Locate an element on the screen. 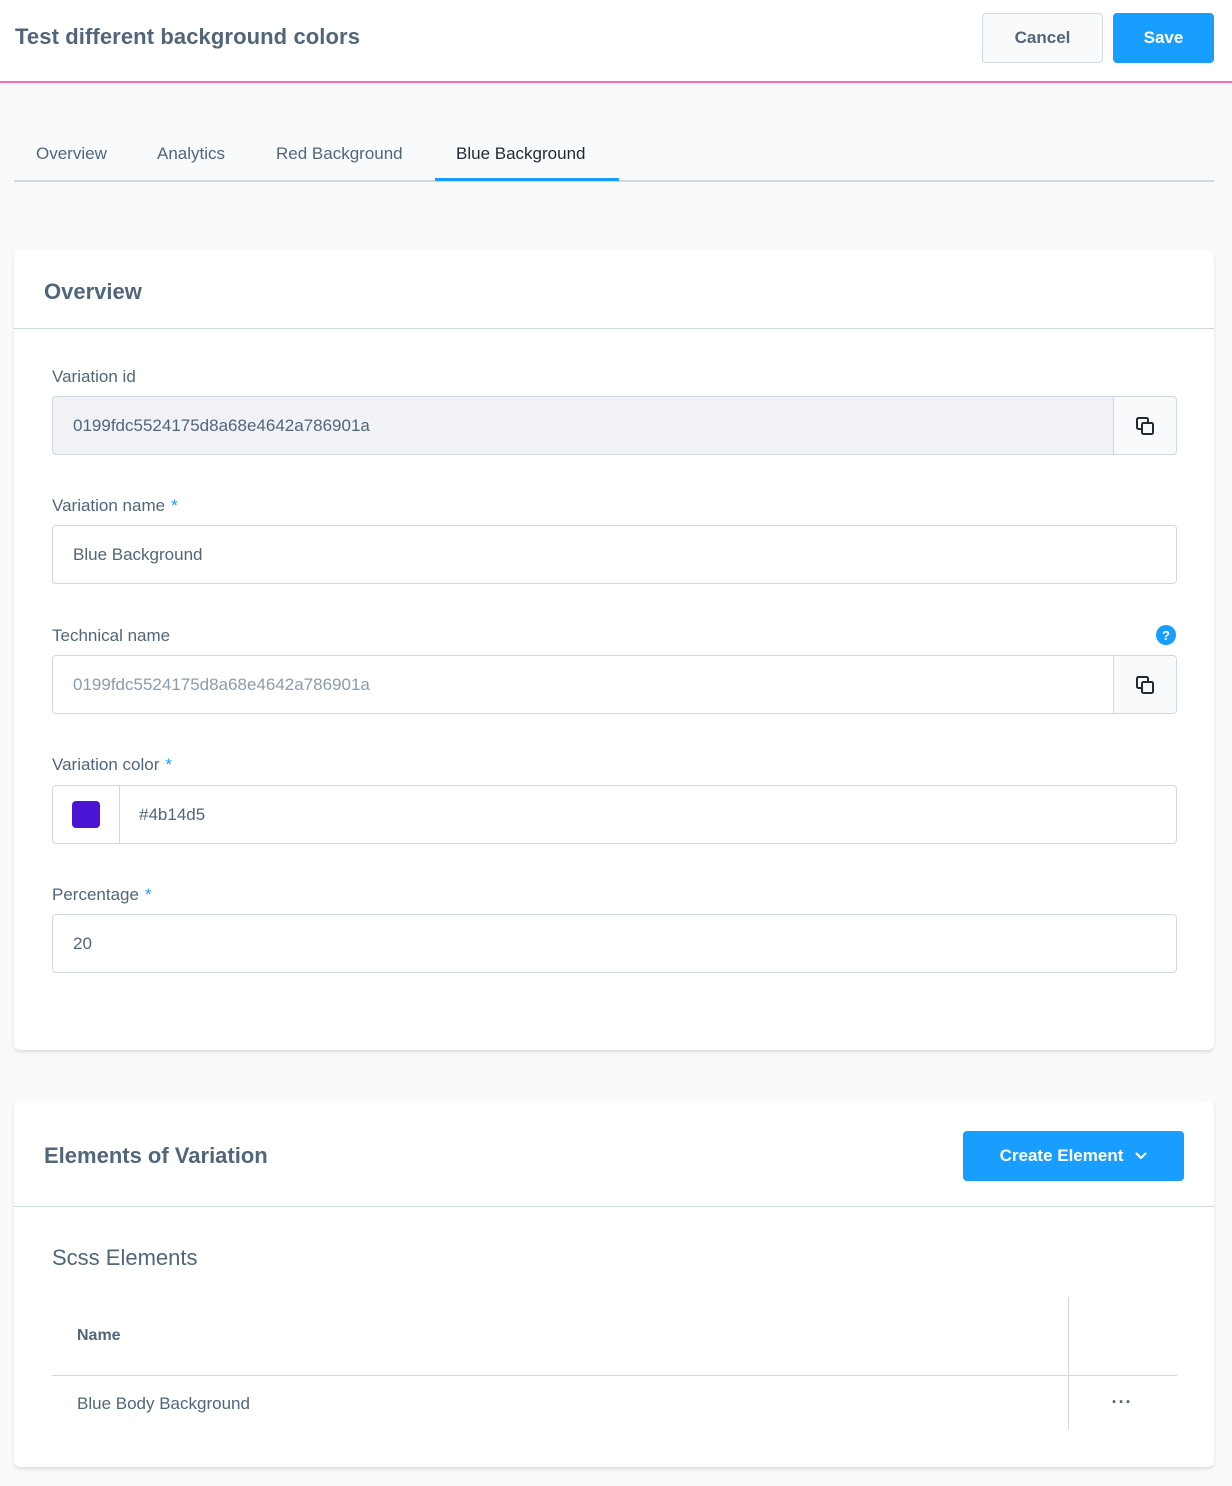 This screenshot has height=1486, width=1232. scss-elements-title: Scss Elements is located at coordinates (125, 1257).